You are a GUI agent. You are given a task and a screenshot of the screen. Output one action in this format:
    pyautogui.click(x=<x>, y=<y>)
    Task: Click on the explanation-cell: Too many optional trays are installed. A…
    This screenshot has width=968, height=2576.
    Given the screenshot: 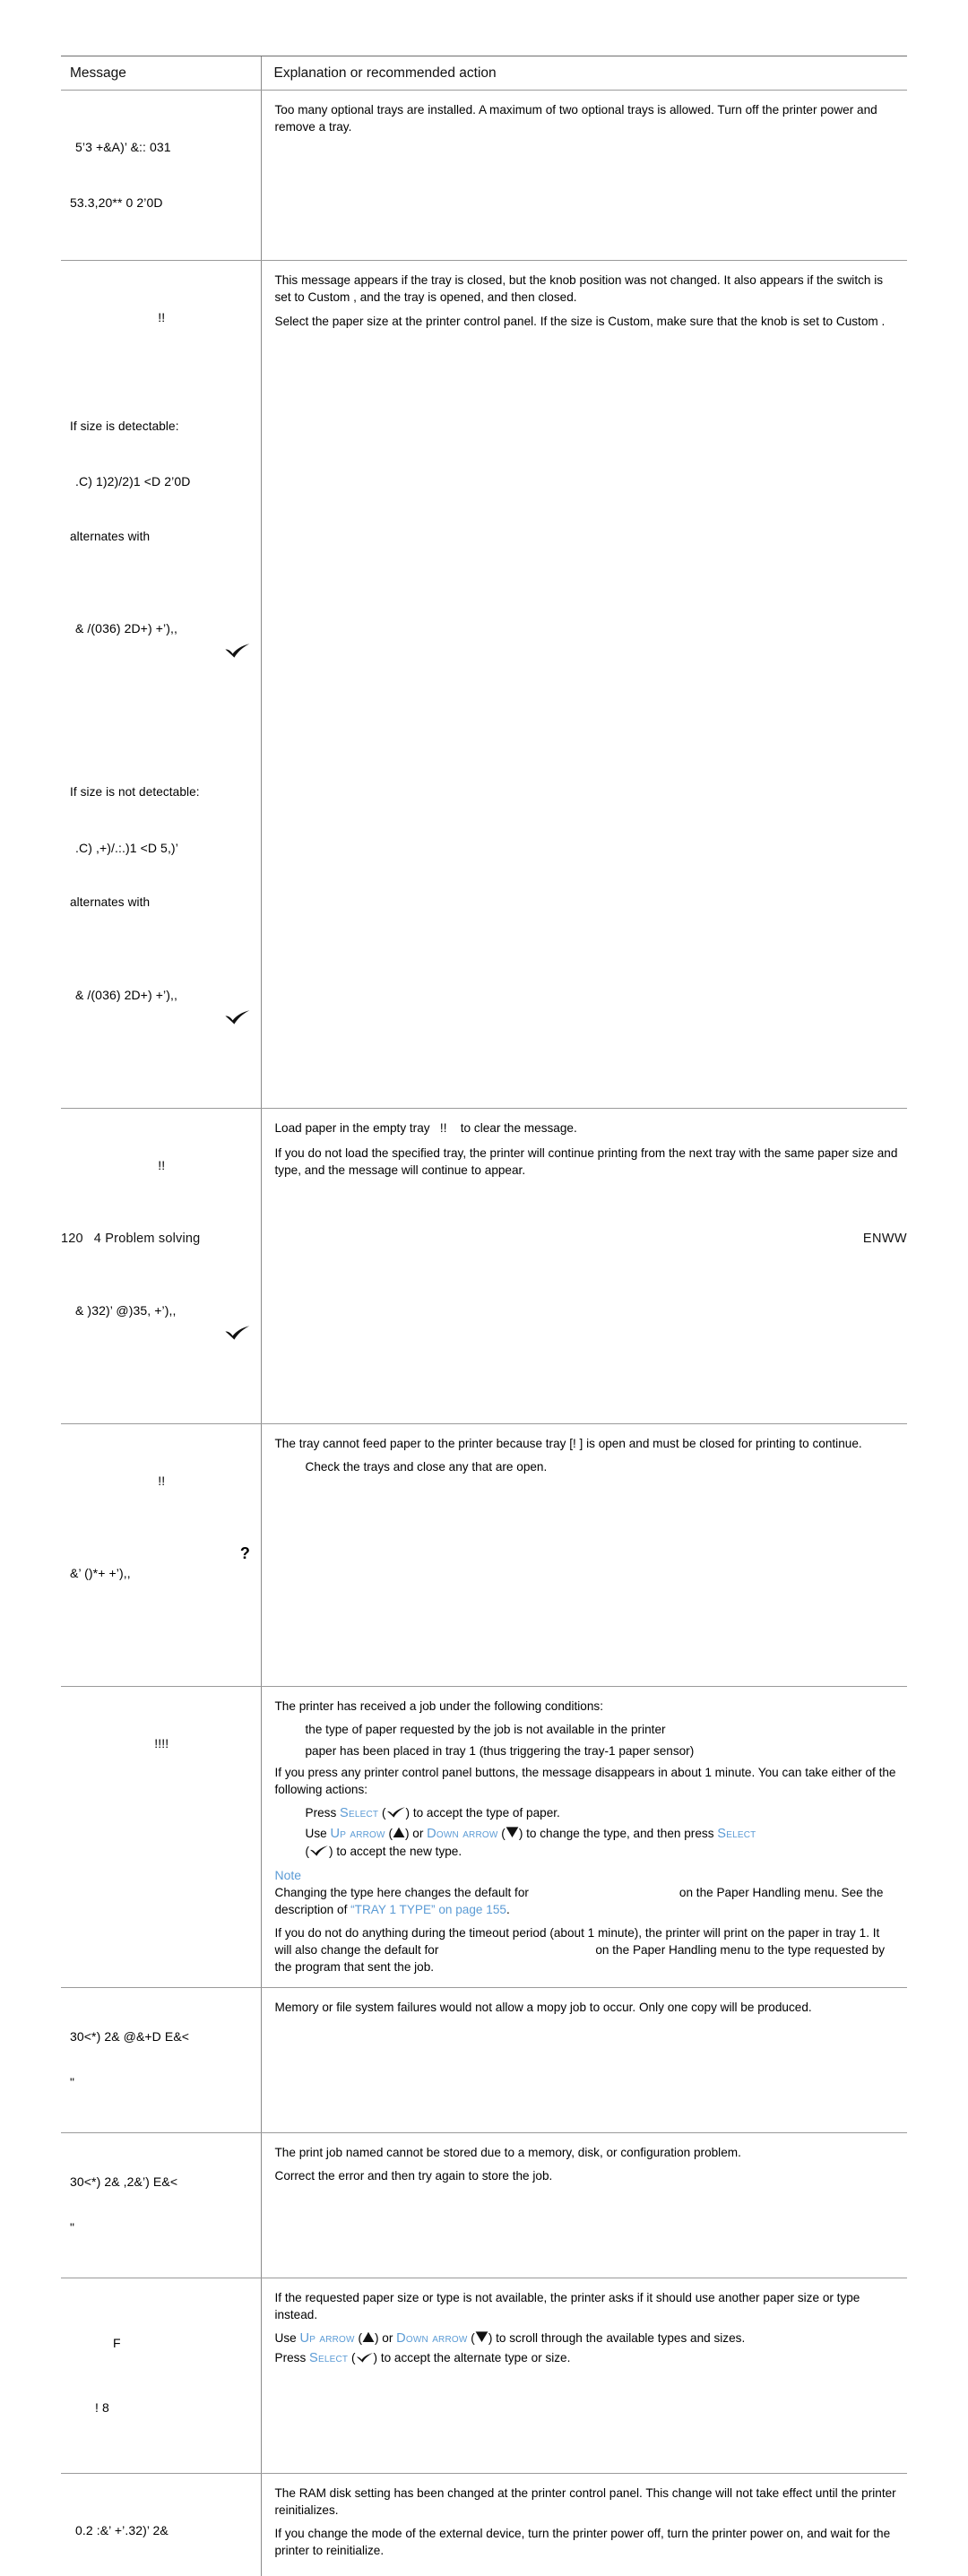 What is the action you would take?
    pyautogui.click(x=583, y=175)
    